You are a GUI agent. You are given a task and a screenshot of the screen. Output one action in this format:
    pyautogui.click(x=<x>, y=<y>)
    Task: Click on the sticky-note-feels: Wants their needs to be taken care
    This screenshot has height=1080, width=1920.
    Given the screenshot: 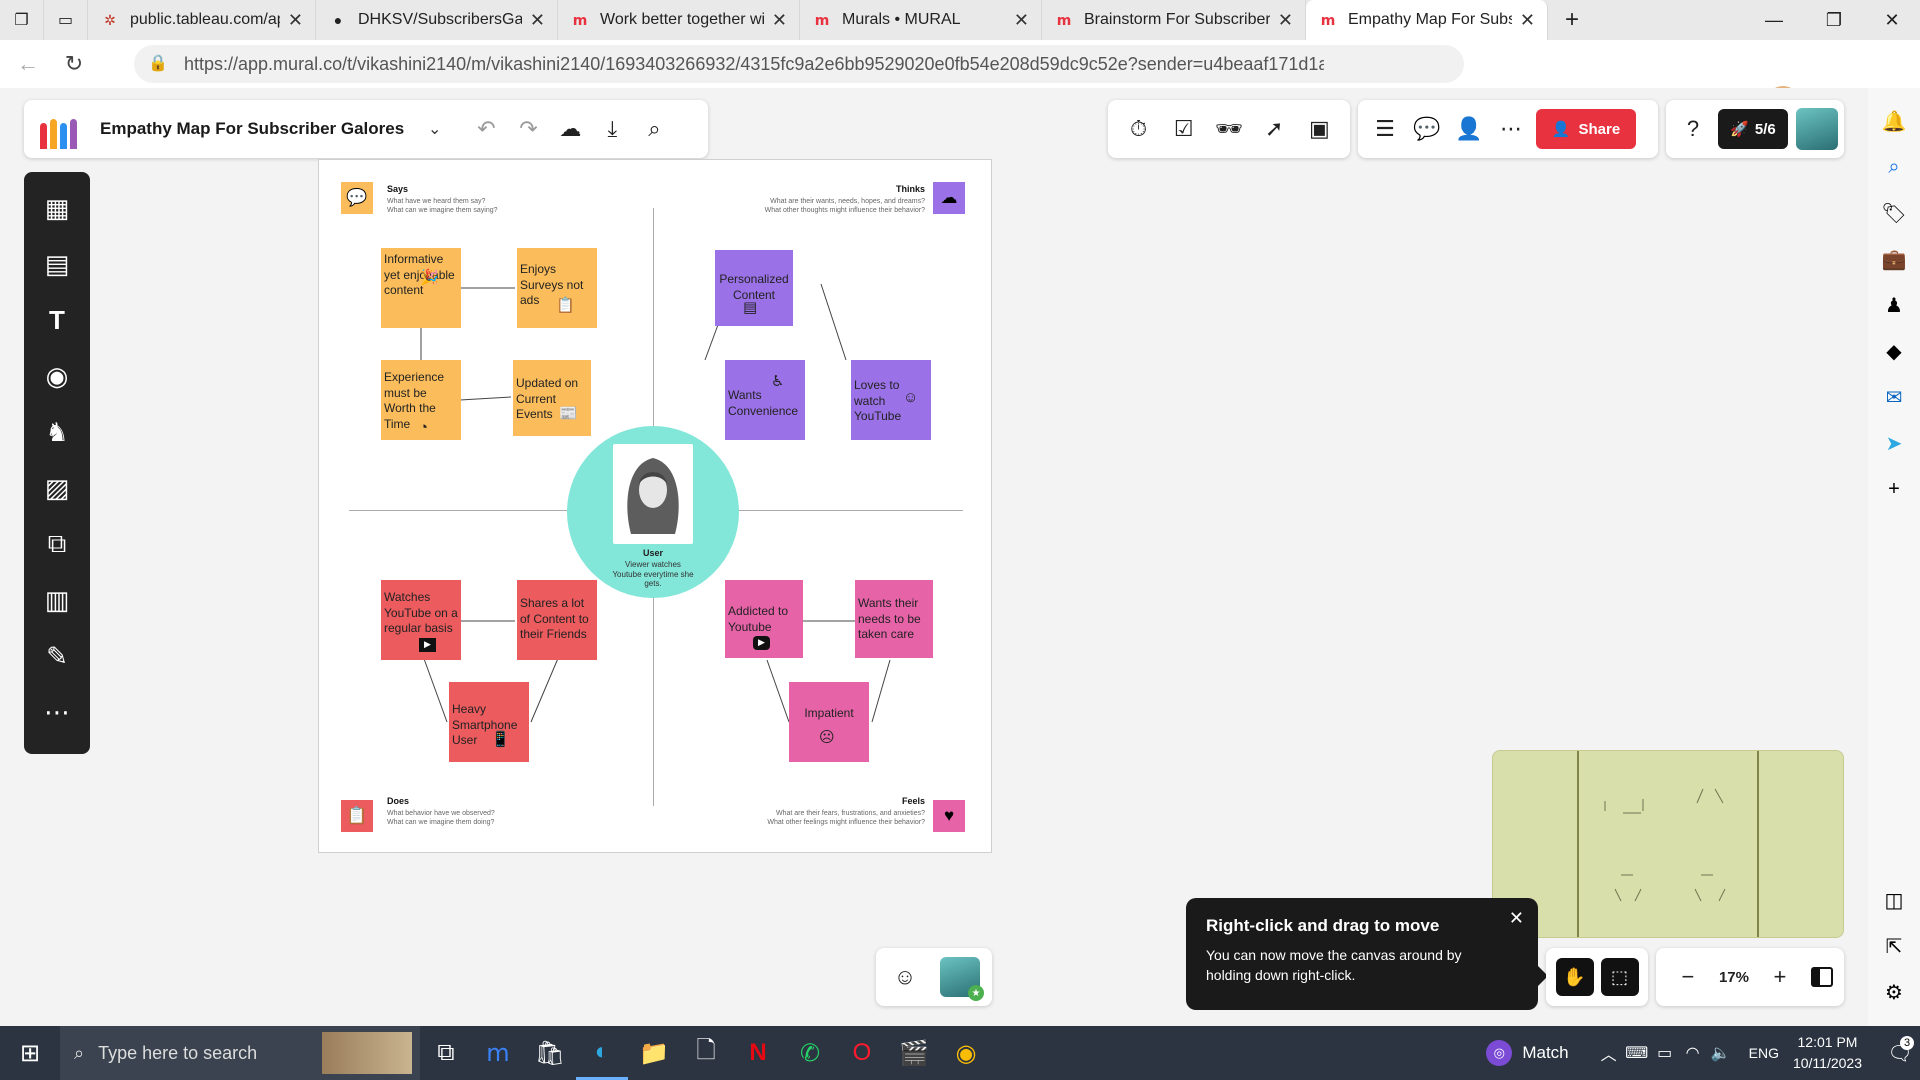 What is the action you would take?
    pyautogui.click(x=894, y=619)
    